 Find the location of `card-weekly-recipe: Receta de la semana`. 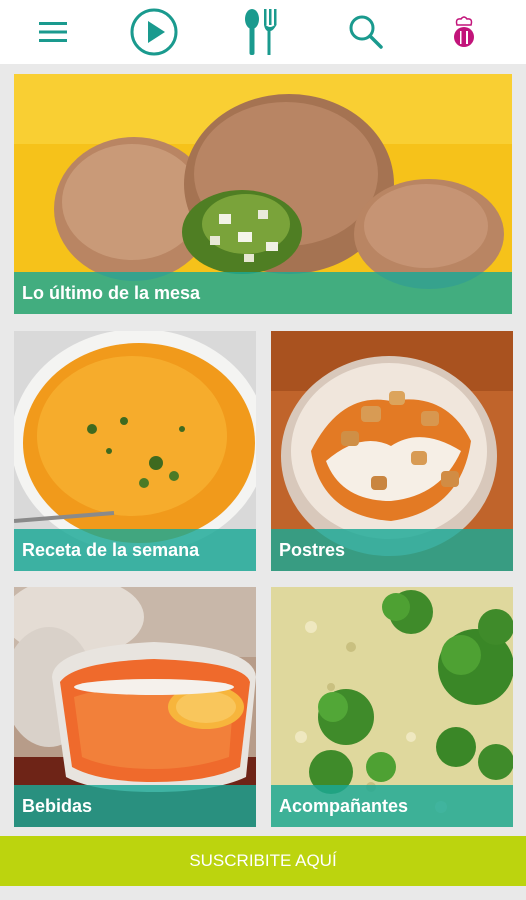

card-weekly-recipe: Receta de la semana is located at coordinates (135, 451).